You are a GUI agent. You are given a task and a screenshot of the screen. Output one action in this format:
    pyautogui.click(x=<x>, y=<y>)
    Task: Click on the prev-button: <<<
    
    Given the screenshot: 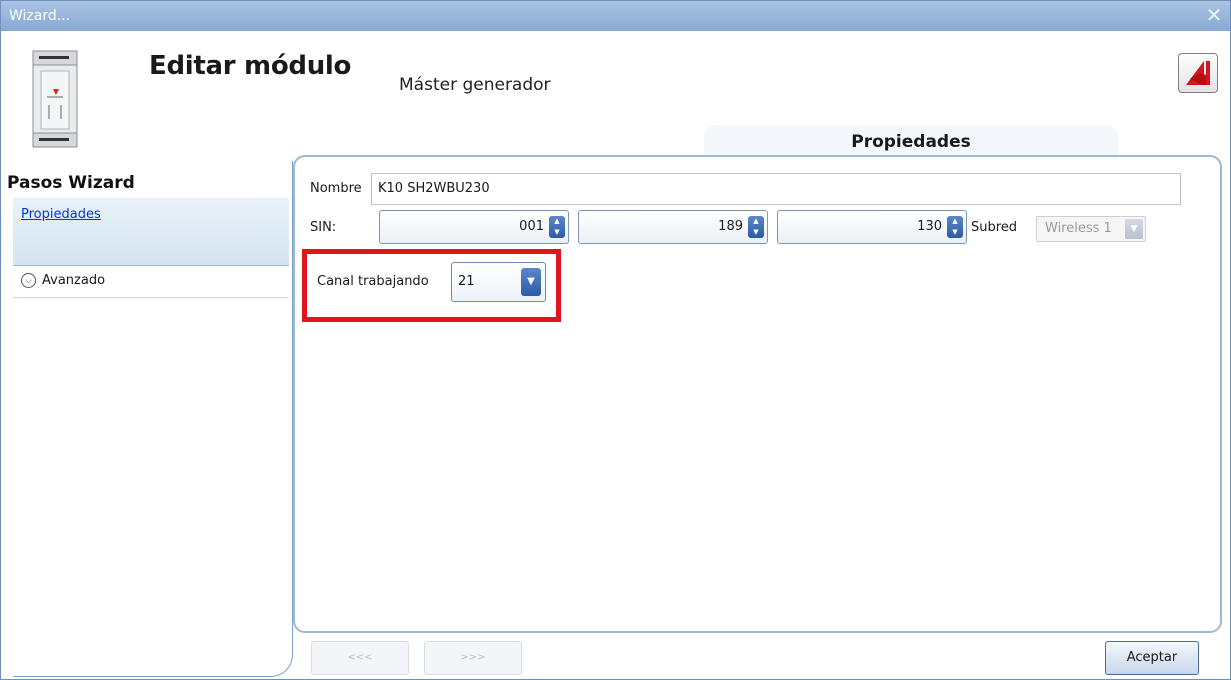 What is the action you would take?
    pyautogui.click(x=360, y=658)
    